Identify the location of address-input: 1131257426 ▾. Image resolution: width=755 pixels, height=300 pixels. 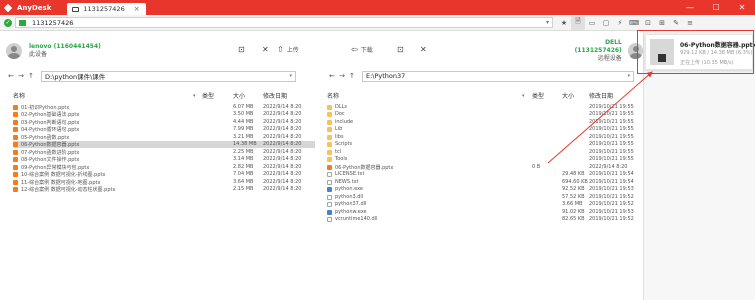
(284, 22).